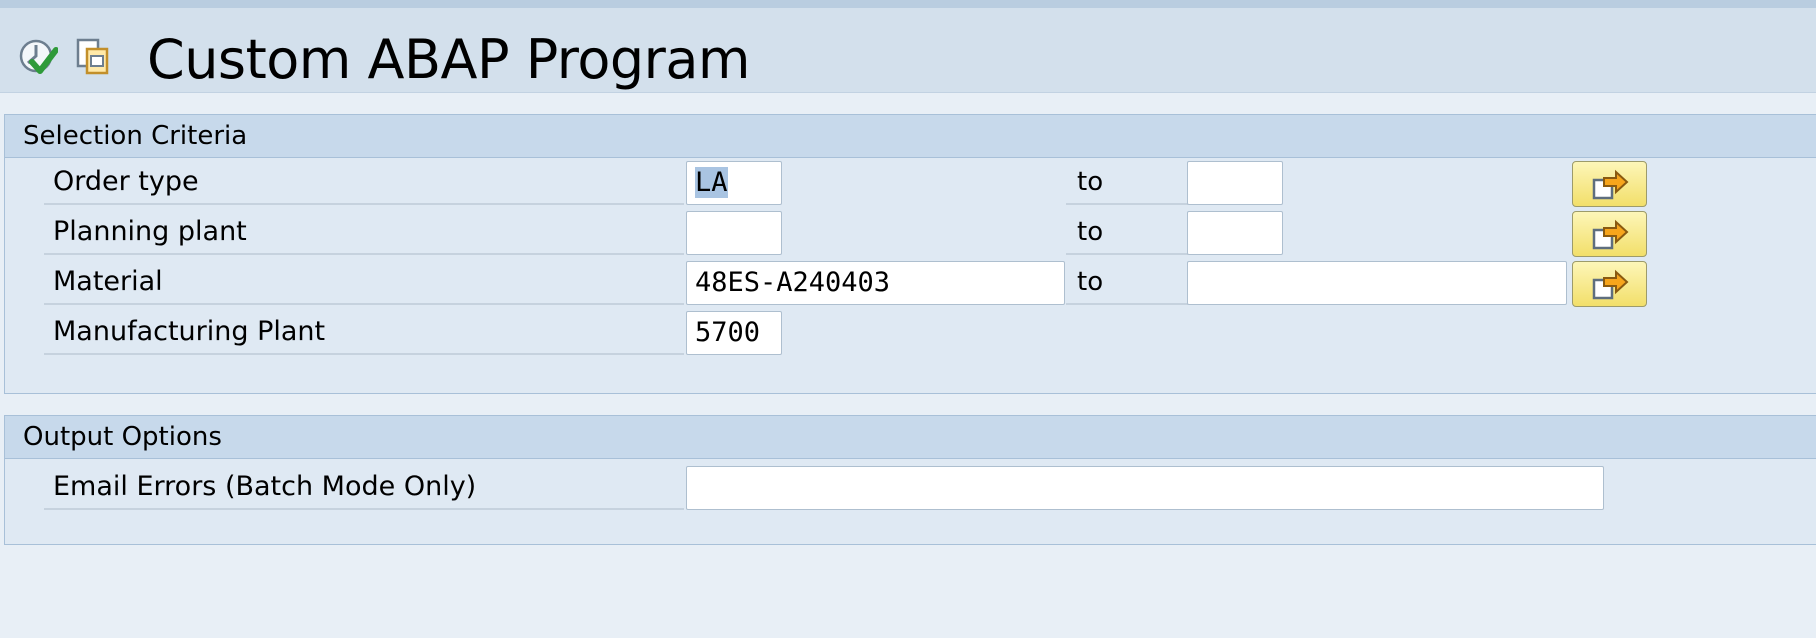 This screenshot has height=638, width=1816. Describe the element at coordinates (1235, 183) in the screenshot. I see `order-type-high-input` at that location.